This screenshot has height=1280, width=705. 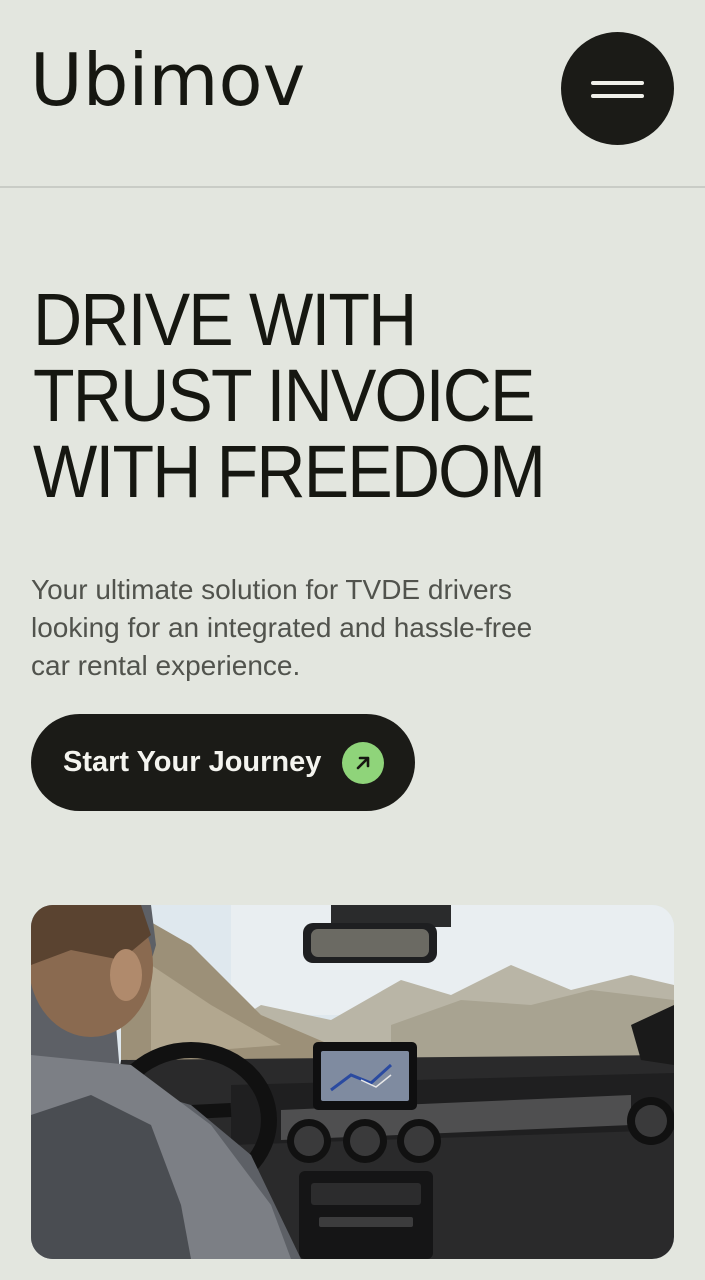 I want to click on arrow-up-right-icon, so click(x=363, y=763).